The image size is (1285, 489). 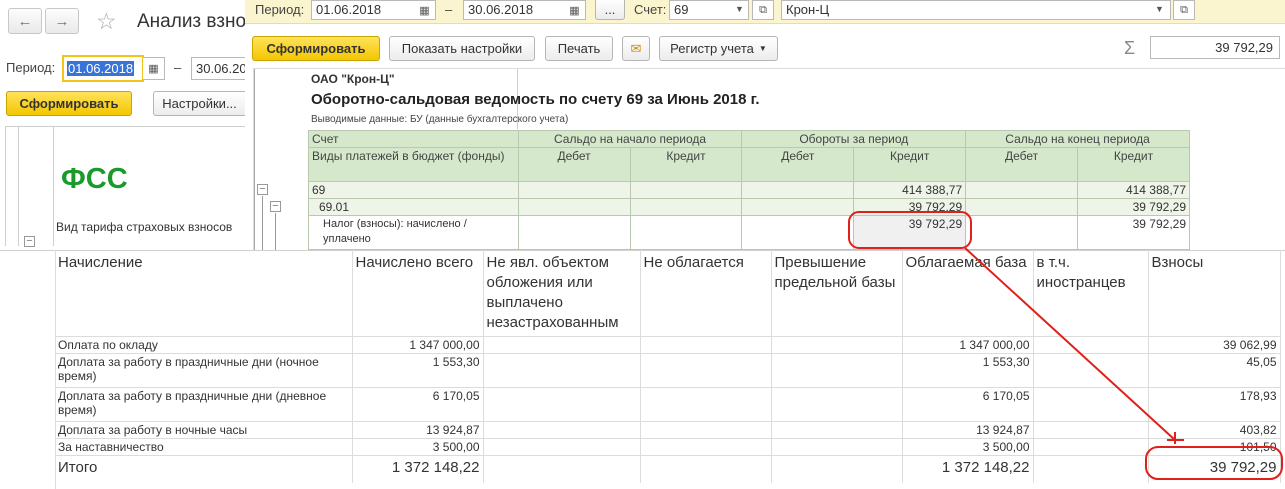 I want to click on highlight-osv-value, so click(x=910, y=230).